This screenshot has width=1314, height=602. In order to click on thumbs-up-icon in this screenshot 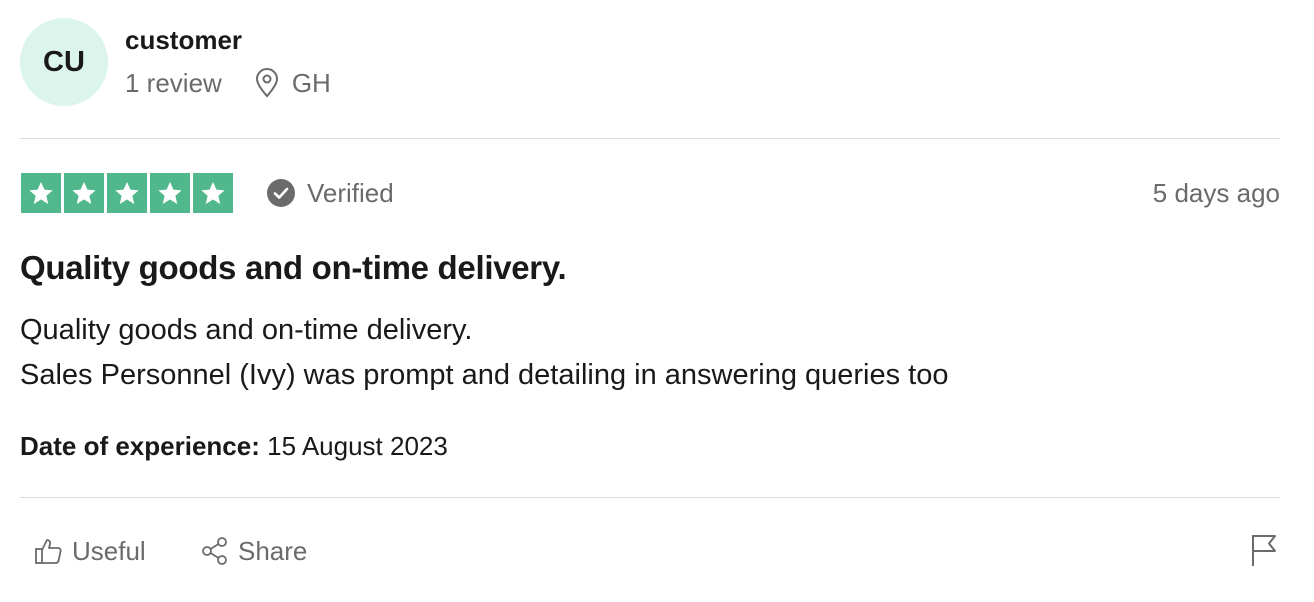, I will do `click(49, 551)`.